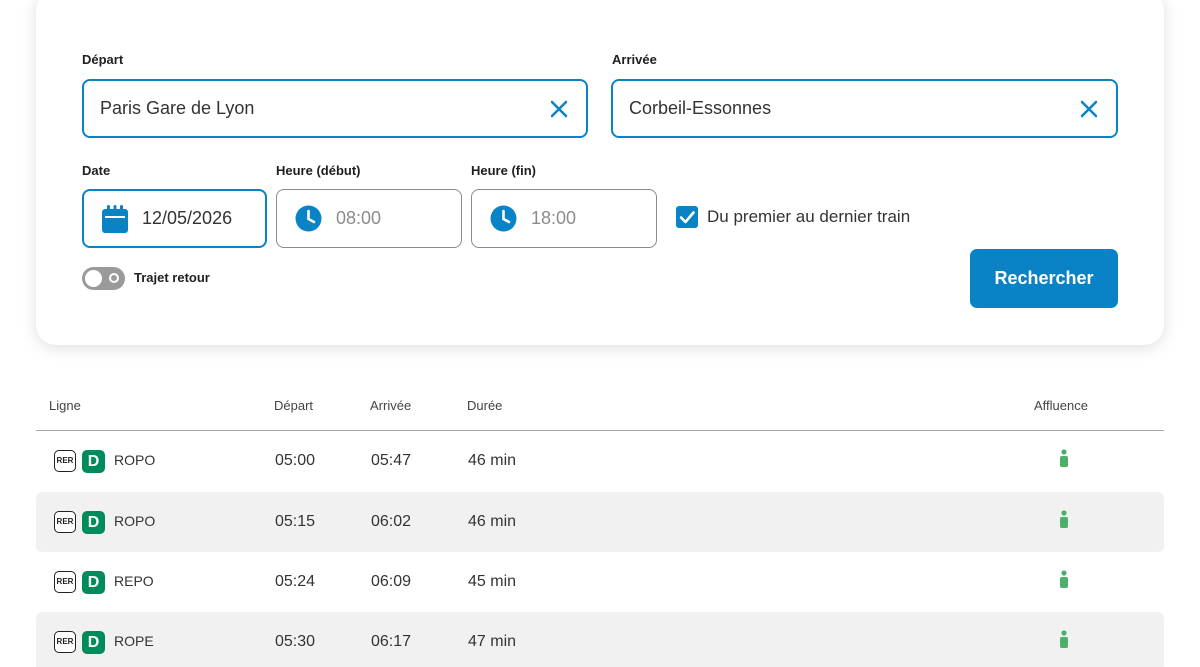 This screenshot has height=667, width=1200. Describe the element at coordinates (600, 461) in the screenshot. I see `table-row: RER D ROPO 05:00 05:47 46 min` at that location.